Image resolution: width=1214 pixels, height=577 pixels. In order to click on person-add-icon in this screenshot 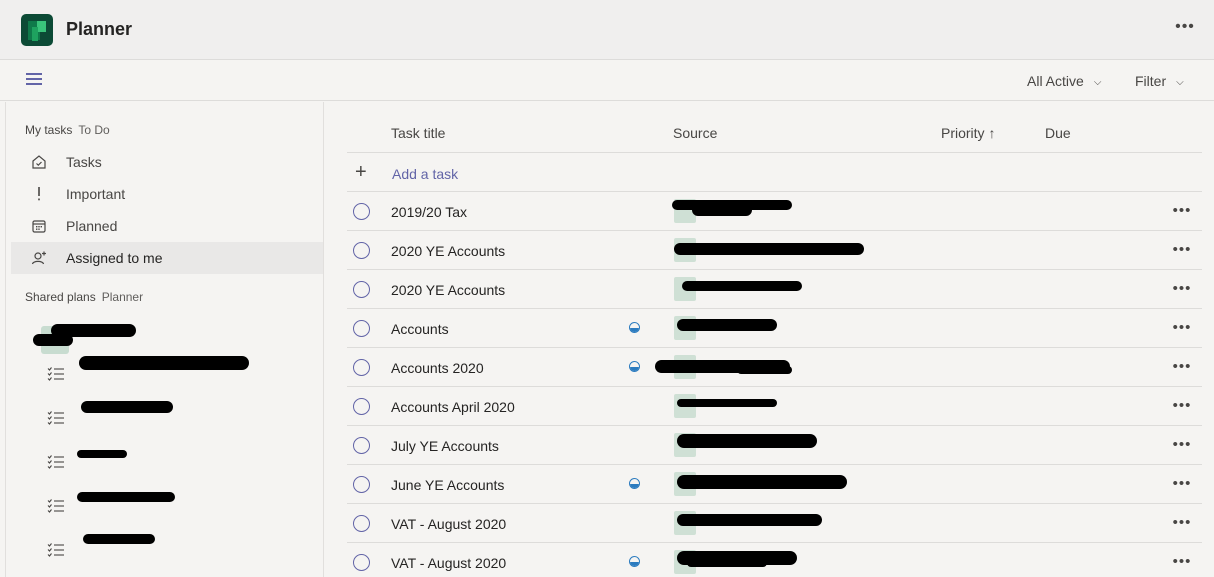, I will do `click(39, 258)`.